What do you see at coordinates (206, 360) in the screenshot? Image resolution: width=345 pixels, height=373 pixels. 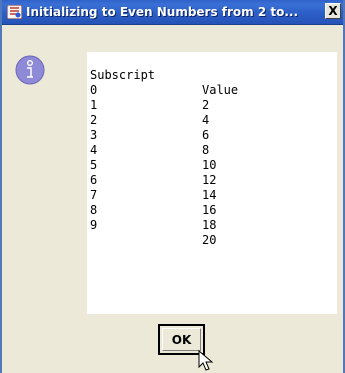 I see `mouse-pointer-icon` at bounding box center [206, 360].